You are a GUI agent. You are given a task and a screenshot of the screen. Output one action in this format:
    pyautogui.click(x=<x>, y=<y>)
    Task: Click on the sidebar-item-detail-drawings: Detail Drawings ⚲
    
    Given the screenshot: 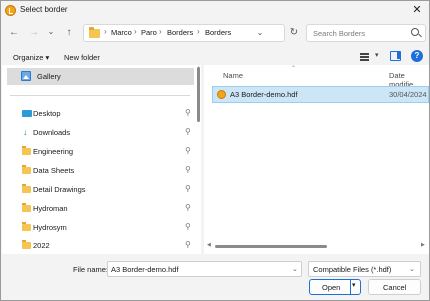 What is the action you would take?
    pyautogui.click(x=101, y=190)
    